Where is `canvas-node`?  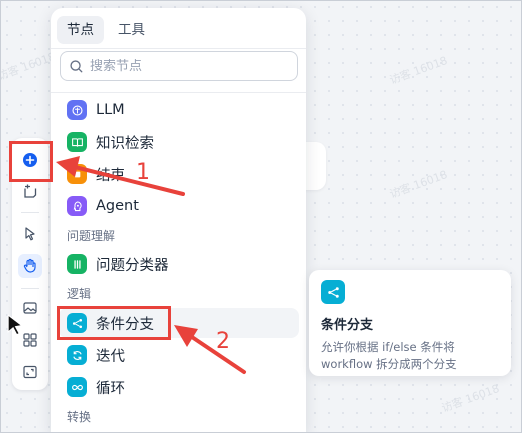
canvas-node is located at coordinates (315, 166).